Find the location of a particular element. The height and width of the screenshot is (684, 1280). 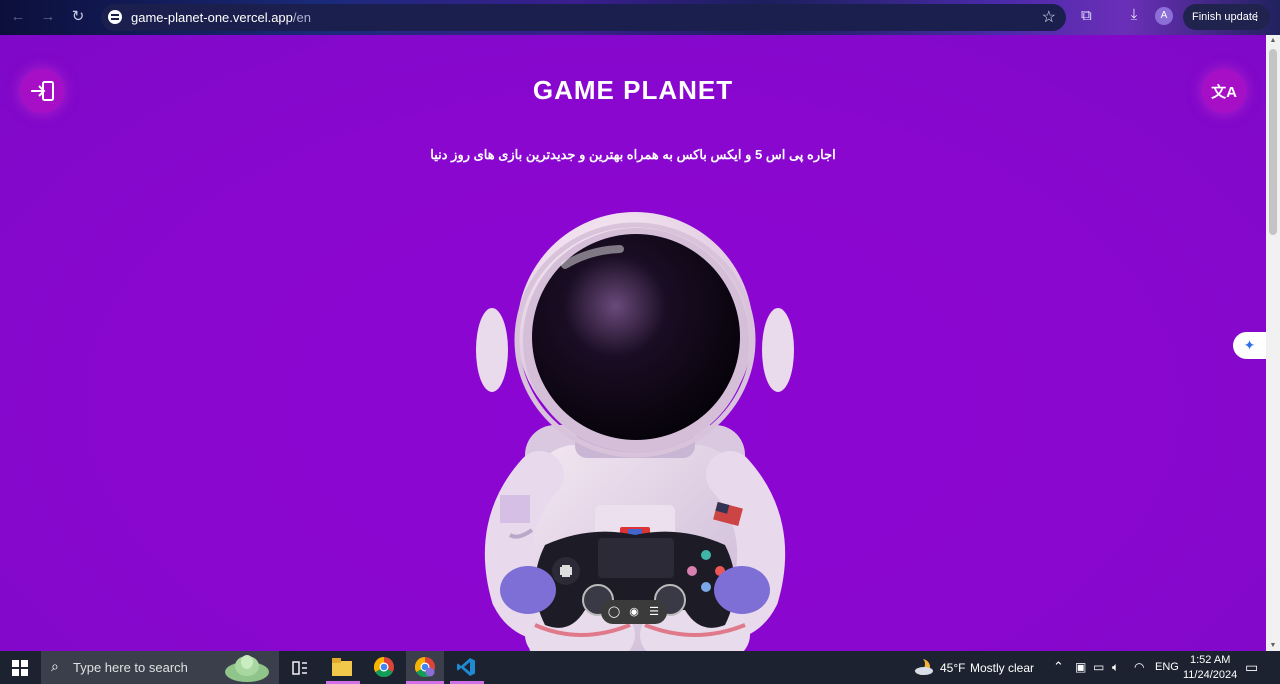

search-placeholder: Type here to search is located at coordinates (130, 667).